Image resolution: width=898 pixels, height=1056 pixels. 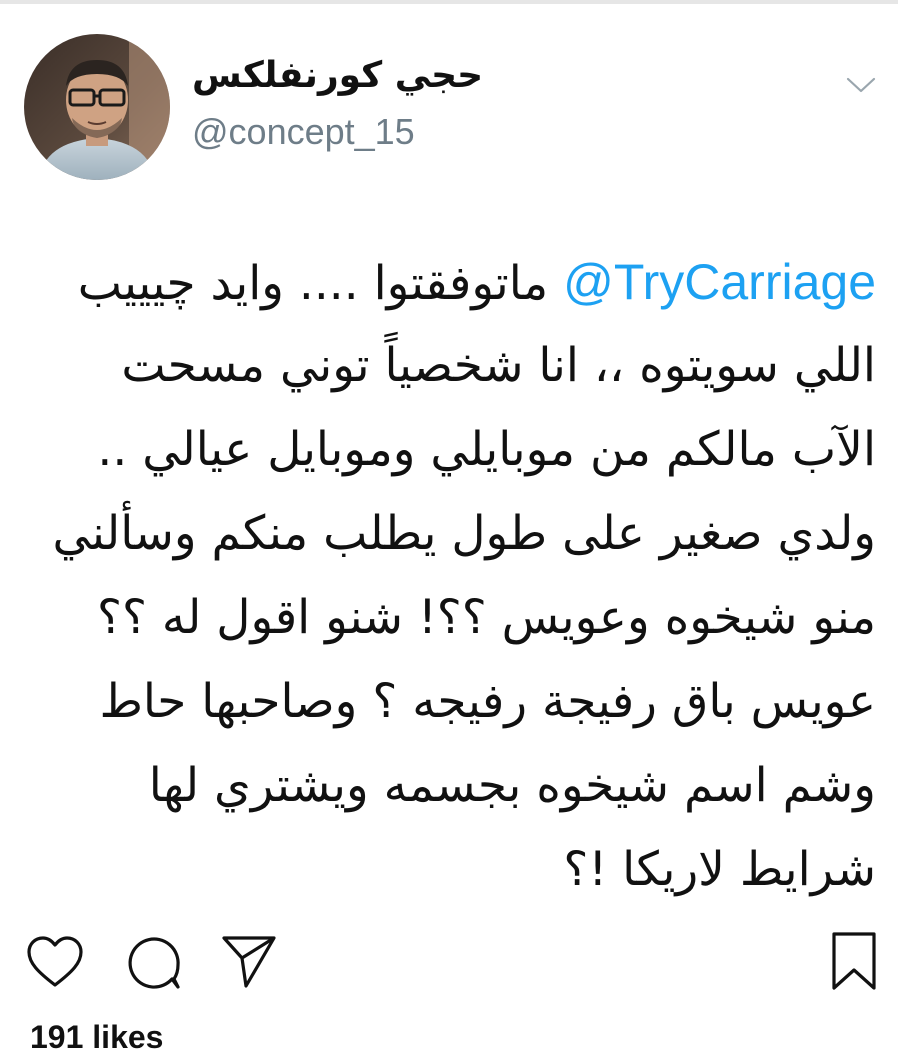 What do you see at coordinates (854, 961) in the screenshot?
I see `bookmark-icon` at bounding box center [854, 961].